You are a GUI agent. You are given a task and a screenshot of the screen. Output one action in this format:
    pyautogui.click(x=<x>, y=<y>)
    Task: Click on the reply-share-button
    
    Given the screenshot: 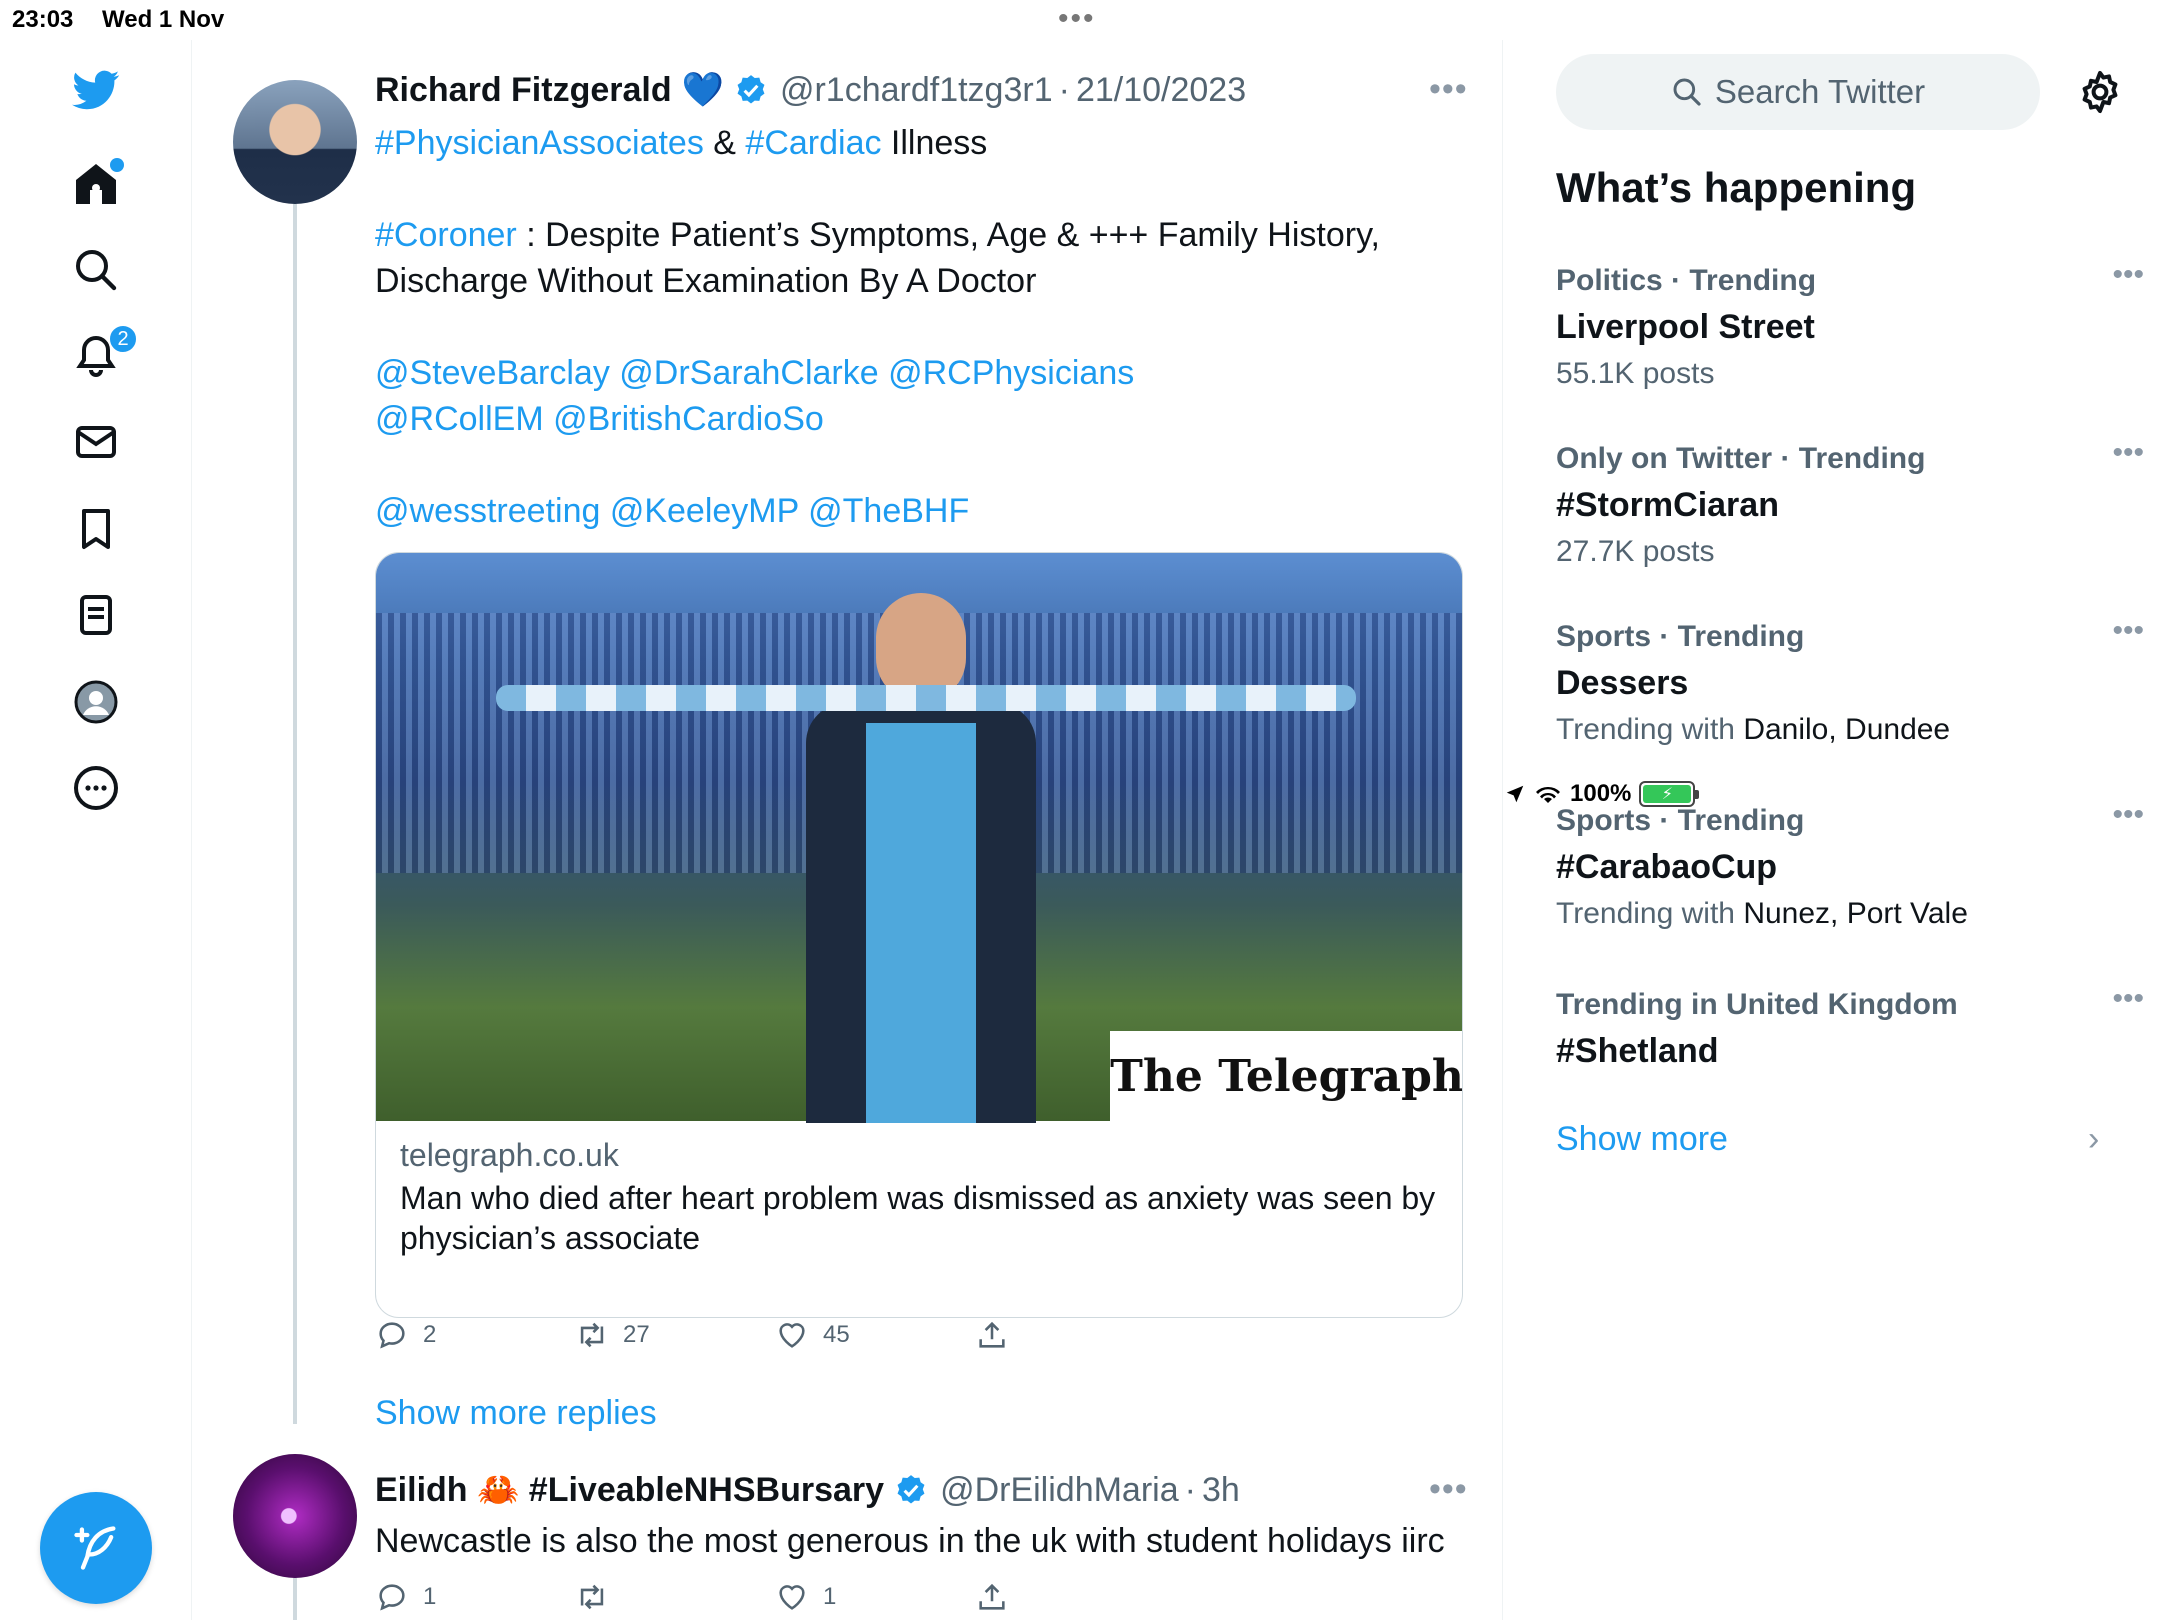 What is the action you would take?
    pyautogui.click(x=992, y=1597)
    